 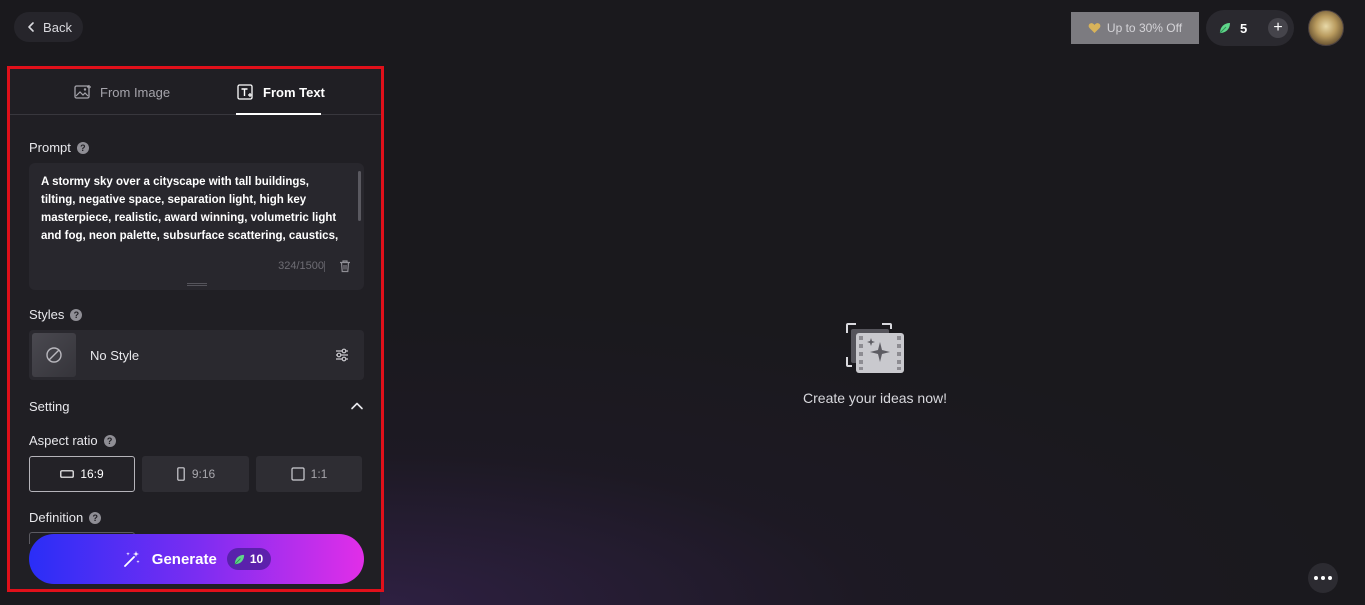 I want to click on aspect-ratio-label: Aspect ratio, so click(x=63, y=440).